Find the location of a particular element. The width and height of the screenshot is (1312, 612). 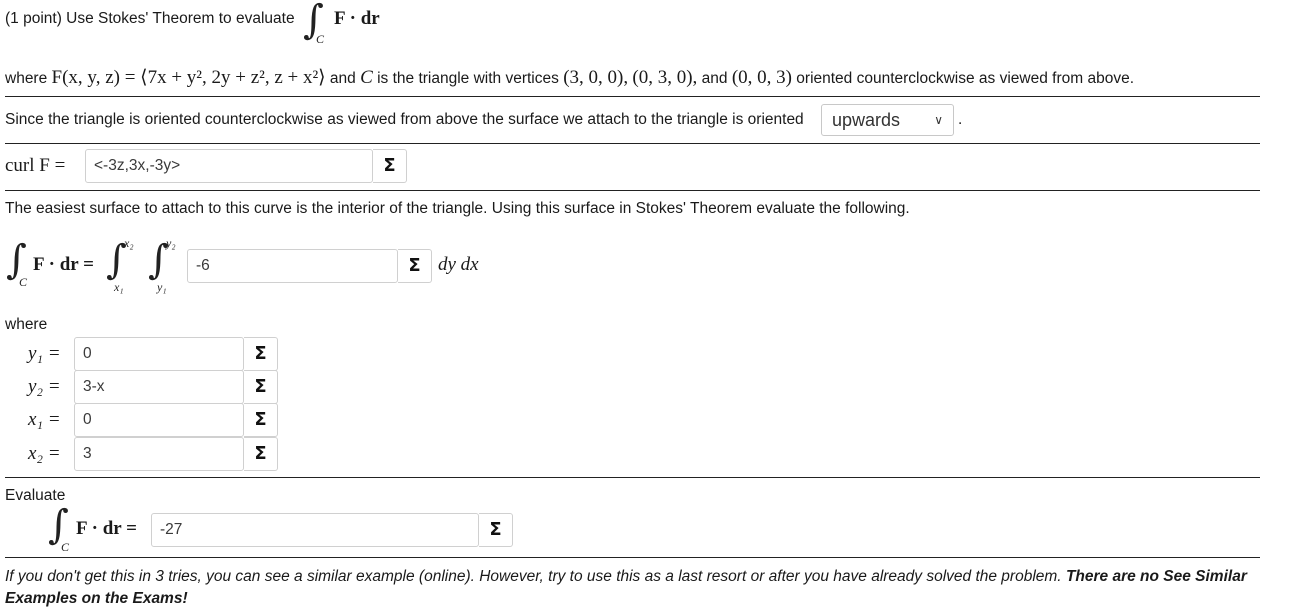

chevron-down-icon: ∨ is located at coordinates (938, 120).